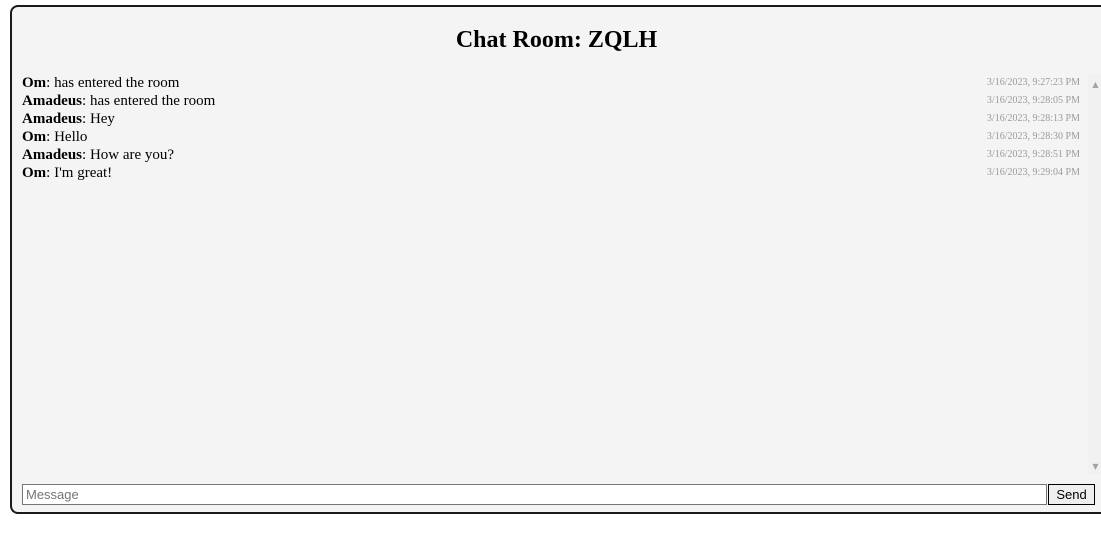 Image resolution: width=1101 pixels, height=560 pixels. I want to click on message-text: Hello, so click(69, 137).